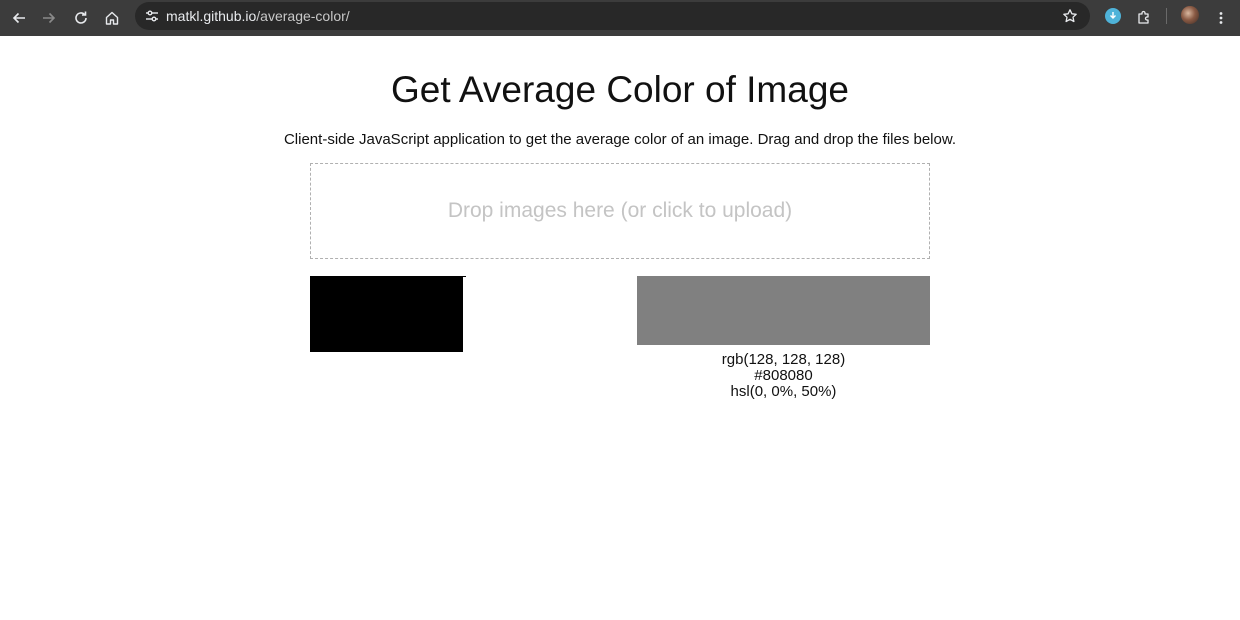 The height and width of the screenshot is (620, 1240). What do you see at coordinates (303, 16) in the screenshot?
I see `url-path: /average-color/` at bounding box center [303, 16].